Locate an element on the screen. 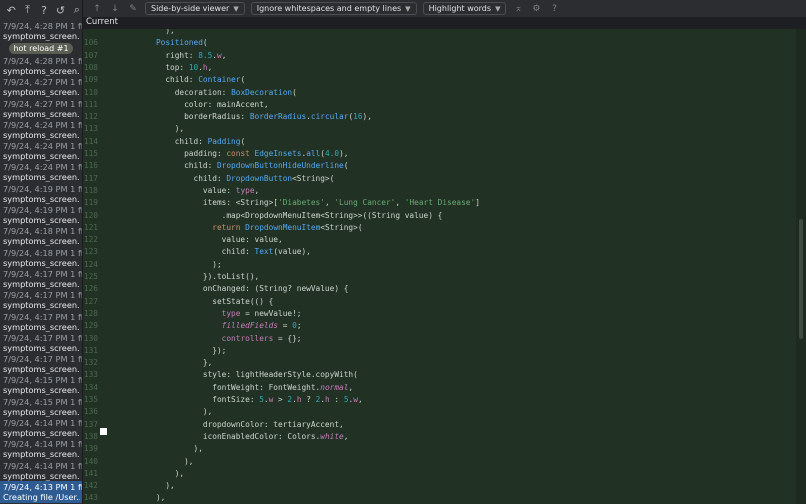 The width and height of the screenshot is (806, 504). line-number: 111 is located at coordinates (90, 104).